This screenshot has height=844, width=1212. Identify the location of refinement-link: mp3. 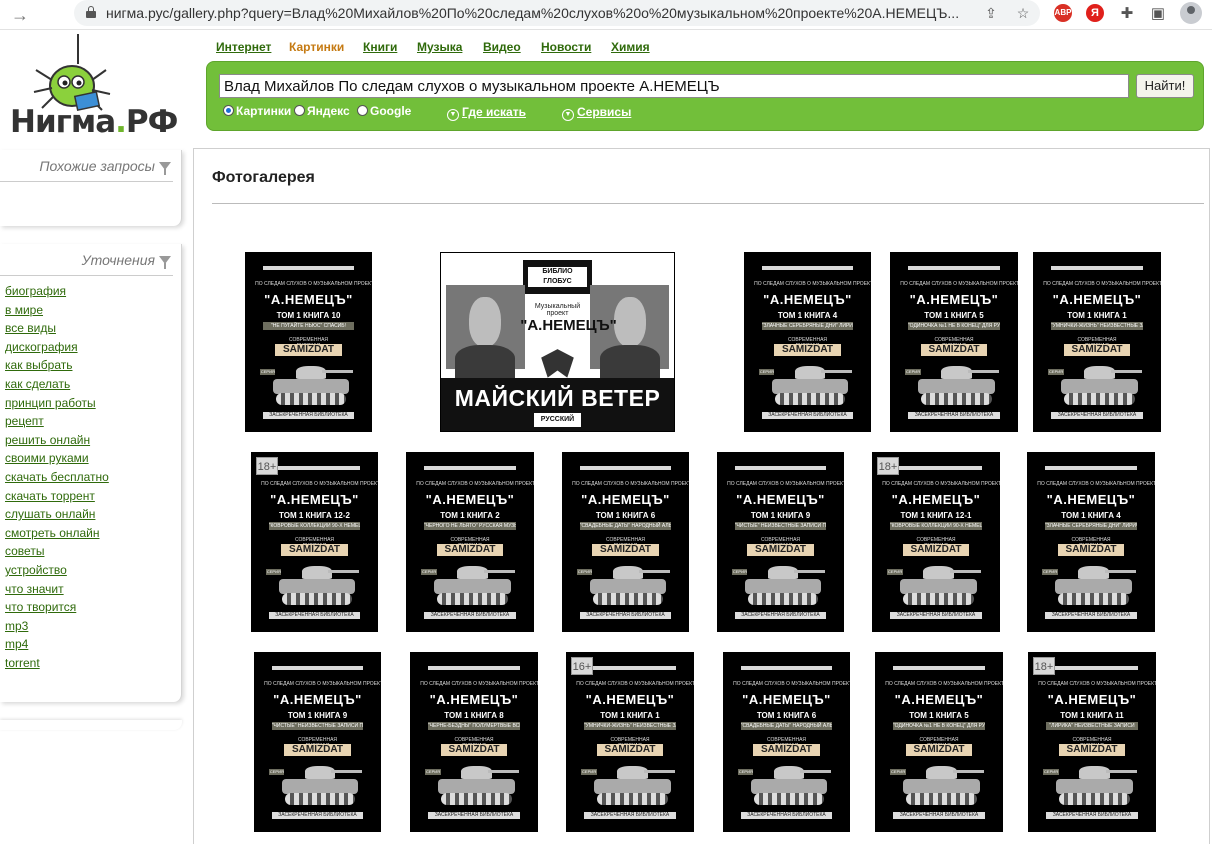
(57, 626).